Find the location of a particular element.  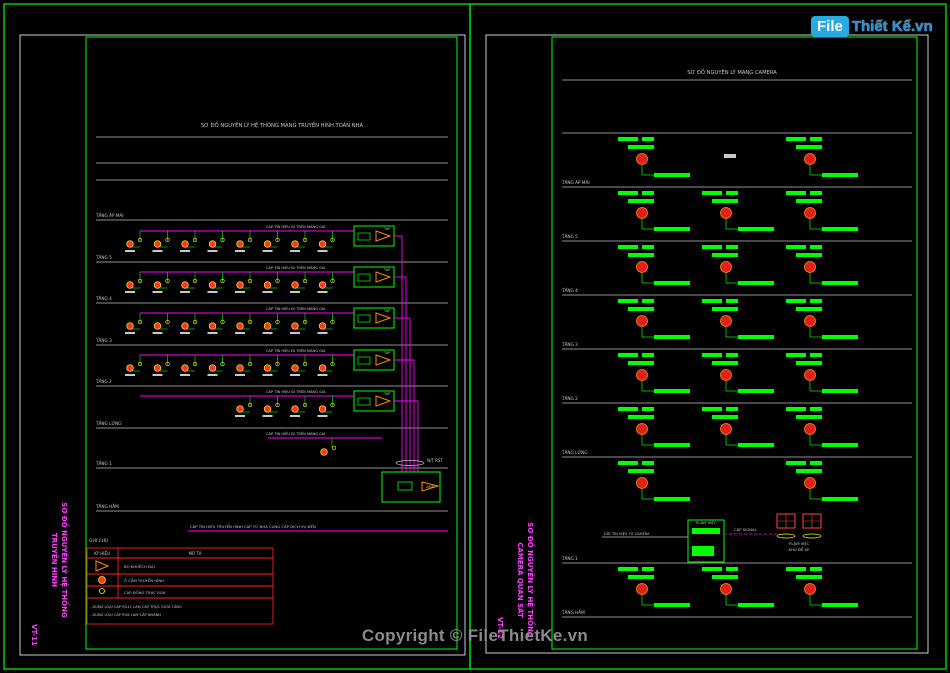

dvr-icon is located at coordinates (703, 551).